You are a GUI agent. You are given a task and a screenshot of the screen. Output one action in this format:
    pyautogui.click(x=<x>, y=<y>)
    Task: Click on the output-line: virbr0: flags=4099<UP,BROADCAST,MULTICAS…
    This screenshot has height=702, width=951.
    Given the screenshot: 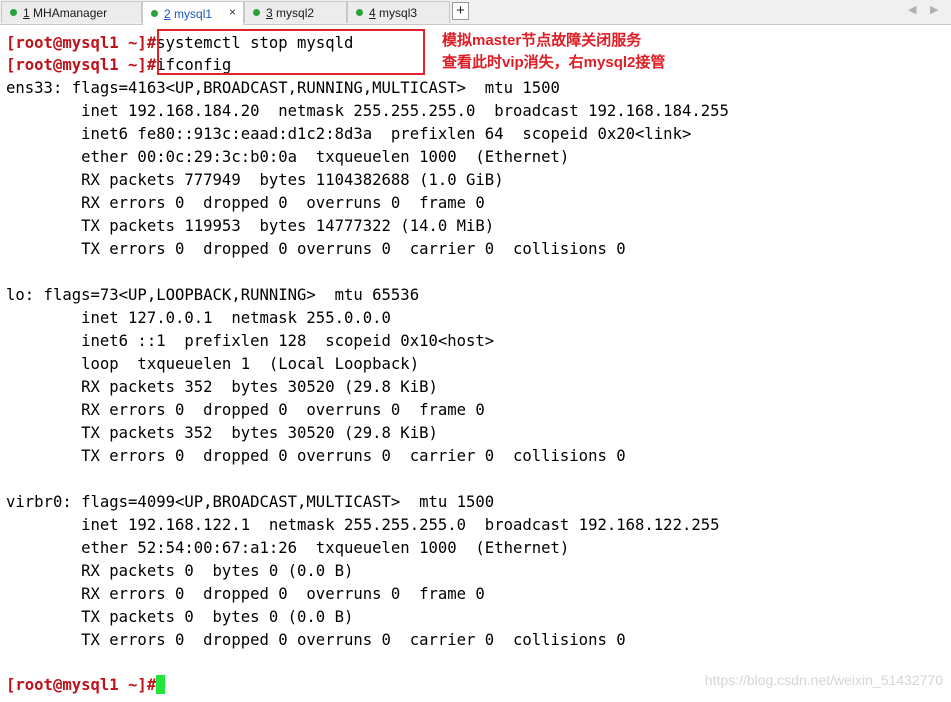 What is the action you would take?
    pyautogui.click(x=250, y=502)
    